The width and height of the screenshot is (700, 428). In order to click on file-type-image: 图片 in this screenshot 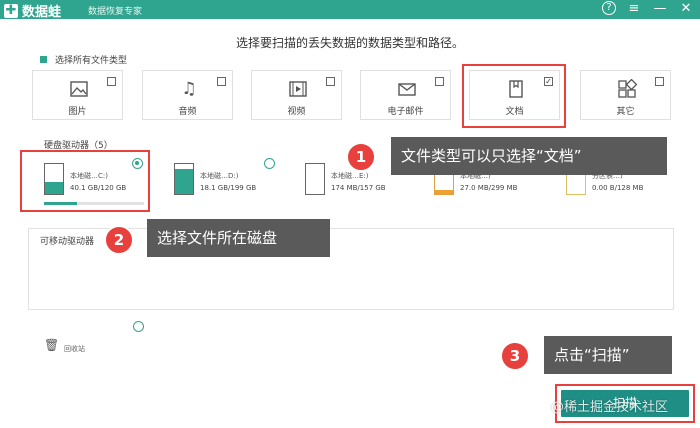, I will do `click(77, 95)`.